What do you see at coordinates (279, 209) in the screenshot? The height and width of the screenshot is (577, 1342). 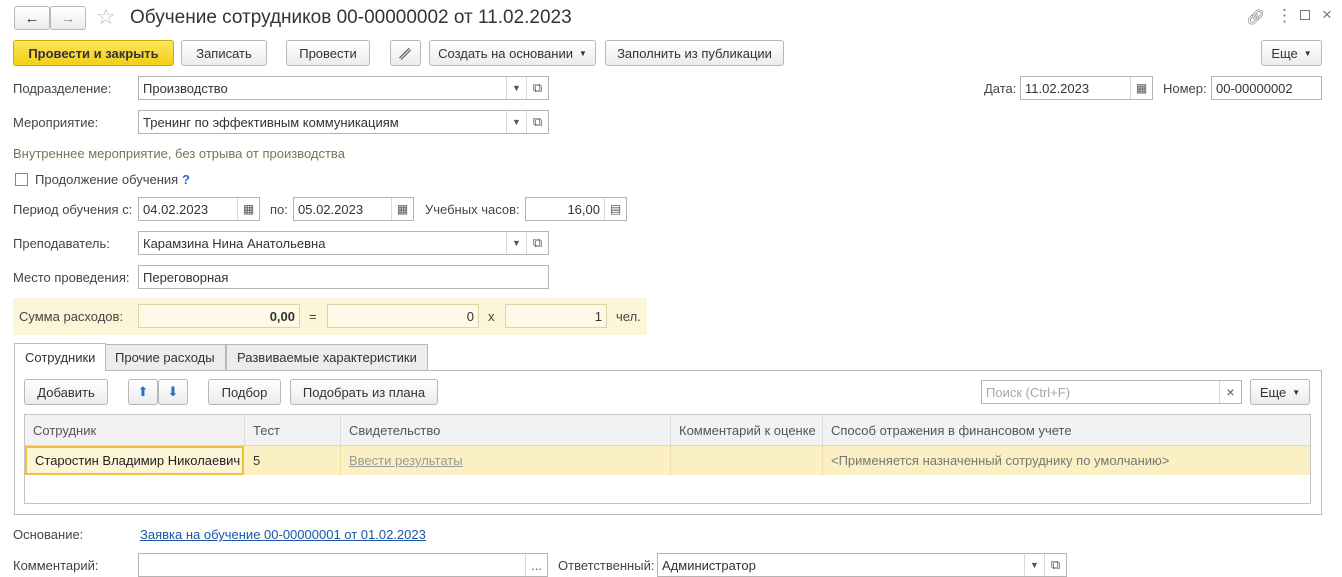 I see `period-to-label: по:` at bounding box center [279, 209].